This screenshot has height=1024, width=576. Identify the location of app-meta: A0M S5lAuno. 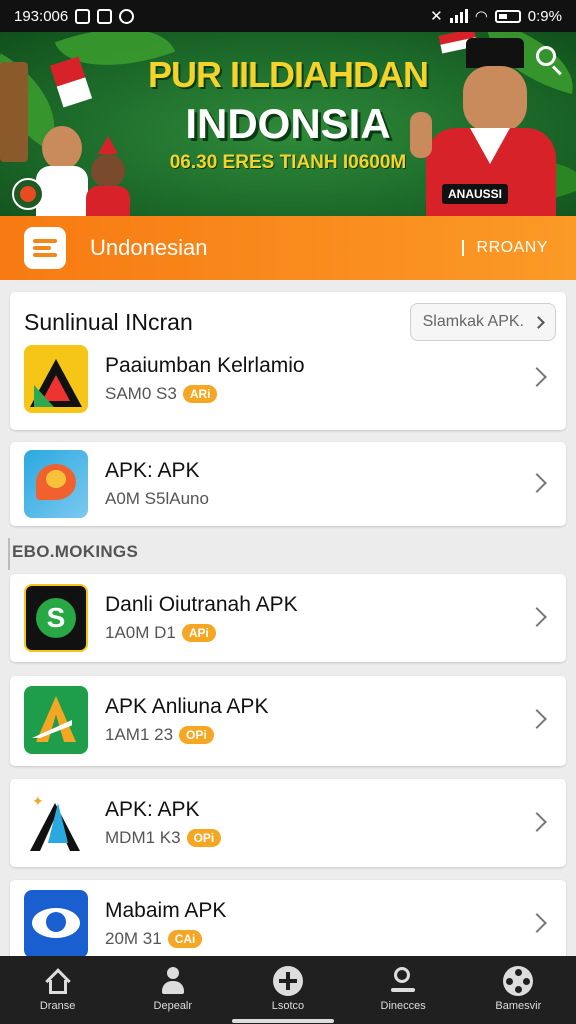
(157, 498).